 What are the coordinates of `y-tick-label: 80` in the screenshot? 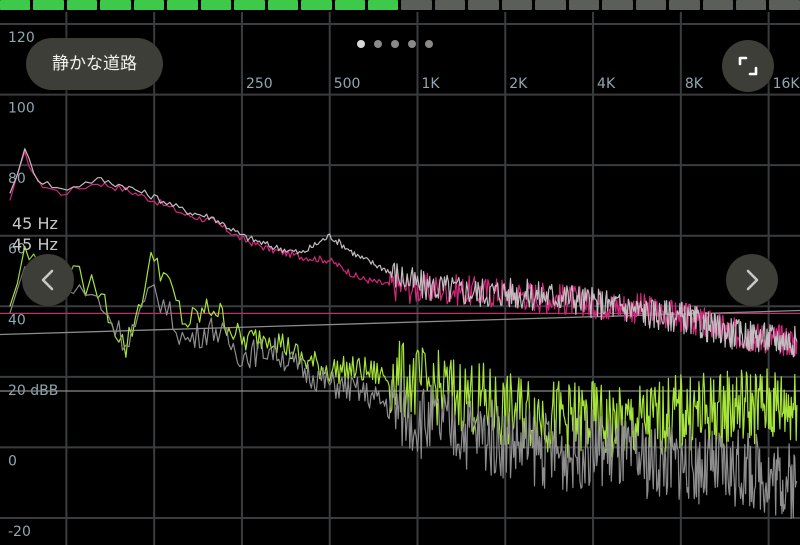 It's located at (17, 179).